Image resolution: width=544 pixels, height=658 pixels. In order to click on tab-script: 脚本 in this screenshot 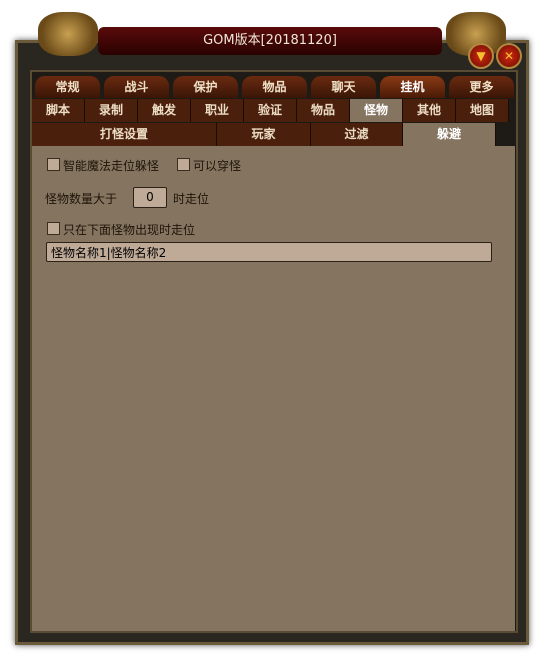, I will do `click(58, 110)`.